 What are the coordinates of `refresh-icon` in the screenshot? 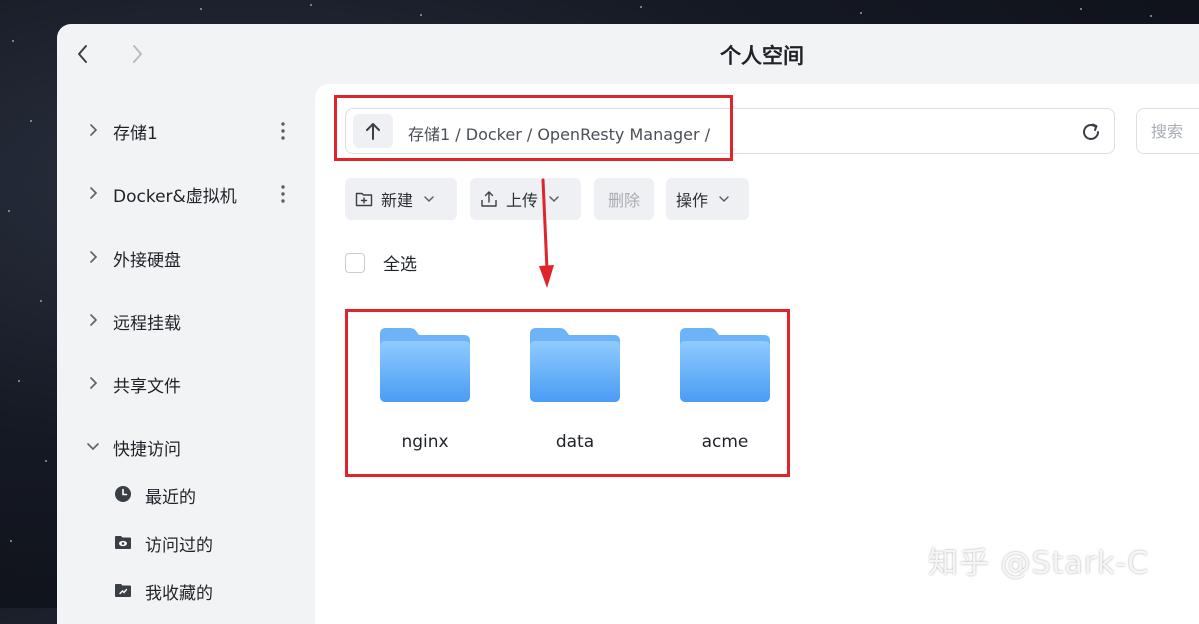 It's located at (1091, 132).